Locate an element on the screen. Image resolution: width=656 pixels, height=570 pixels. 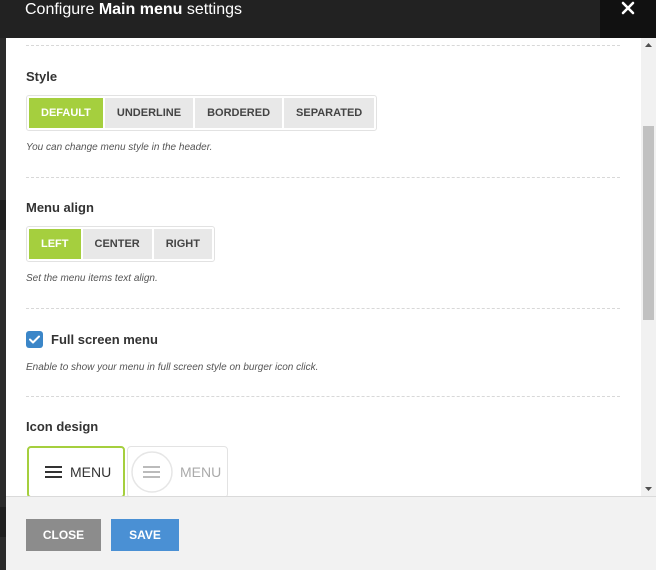
style-option-default: DEFAULT is located at coordinates (66, 113).